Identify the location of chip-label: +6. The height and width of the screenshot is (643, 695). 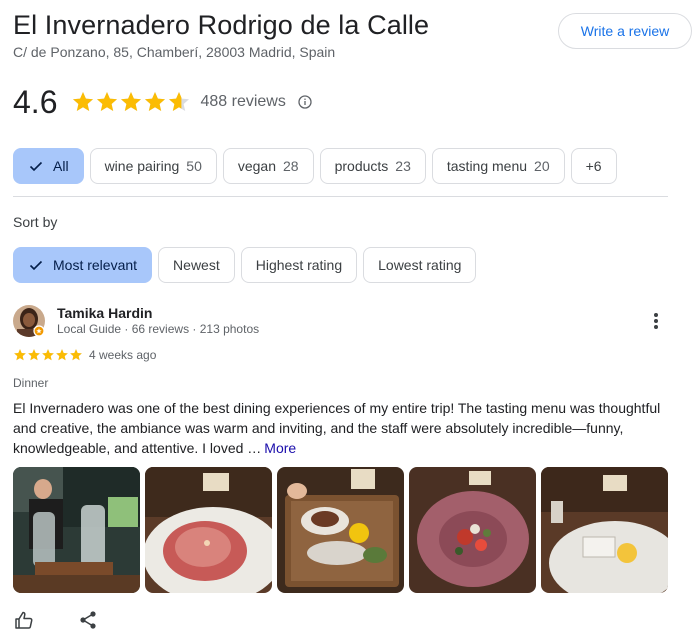
(593, 166).